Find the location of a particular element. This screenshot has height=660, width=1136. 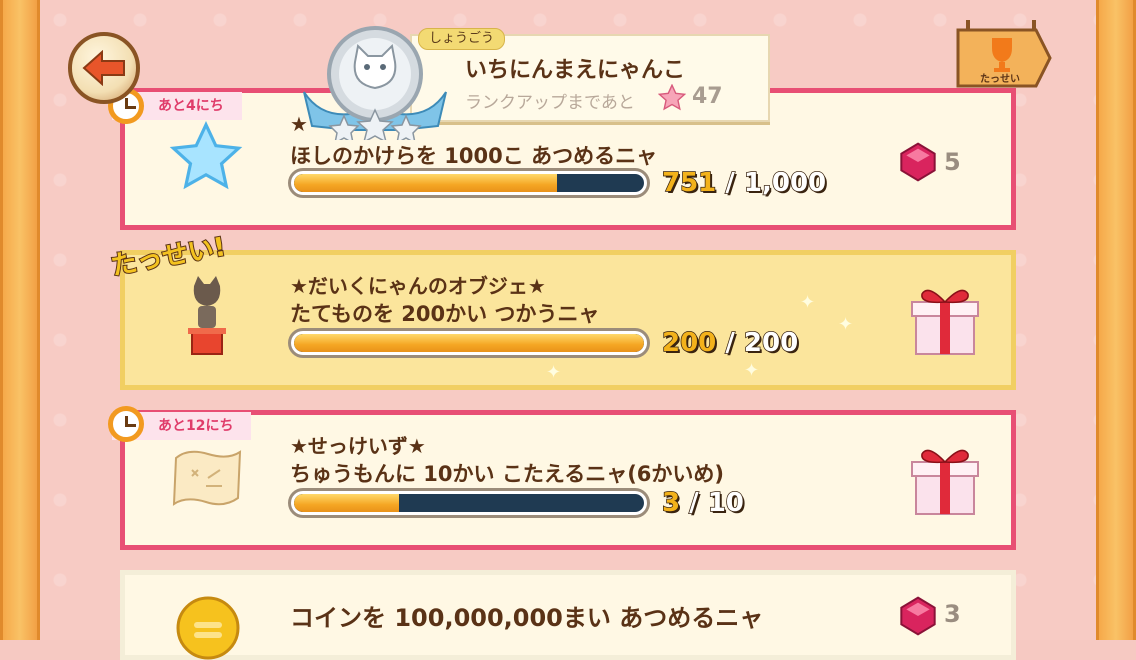

blueprint-scroll-icon is located at coordinates (207, 478).